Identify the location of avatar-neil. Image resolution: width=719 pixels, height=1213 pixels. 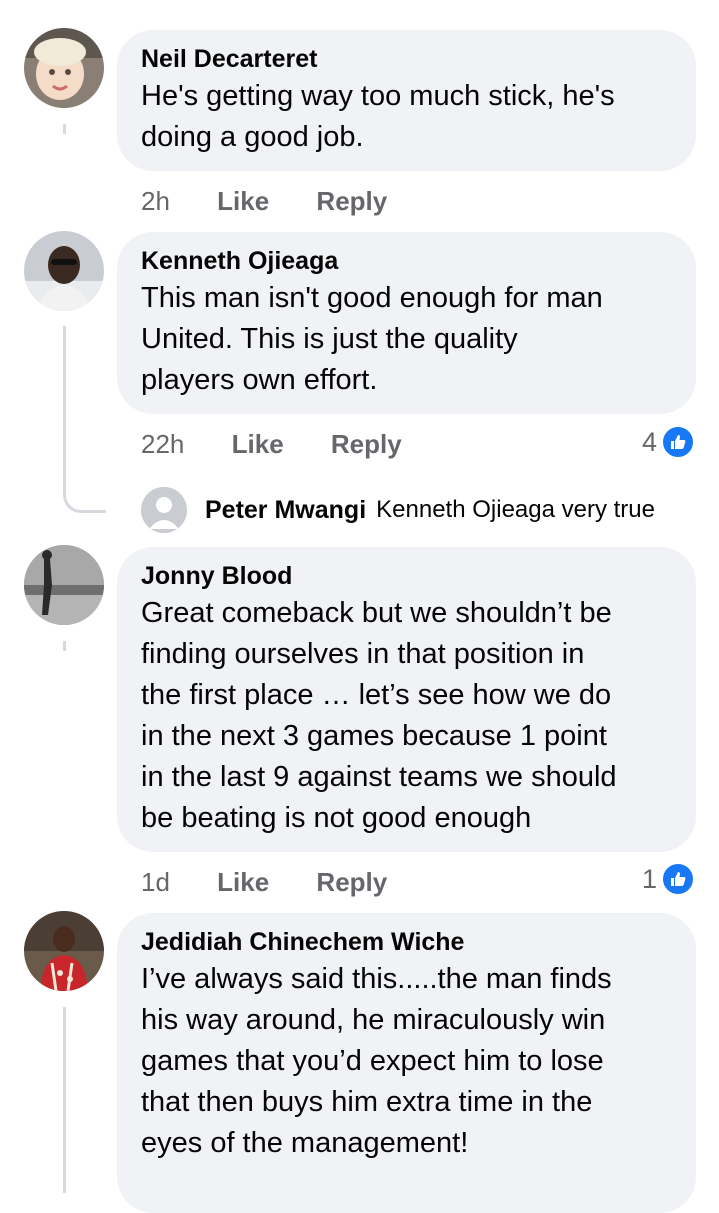
(64, 68).